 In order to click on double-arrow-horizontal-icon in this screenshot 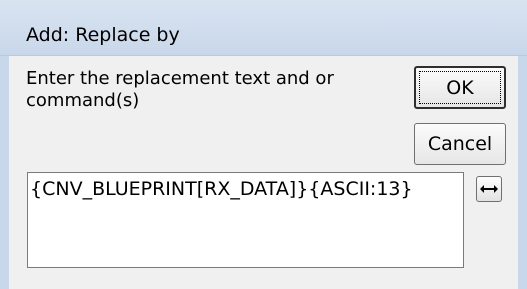, I will do `click(489, 189)`.